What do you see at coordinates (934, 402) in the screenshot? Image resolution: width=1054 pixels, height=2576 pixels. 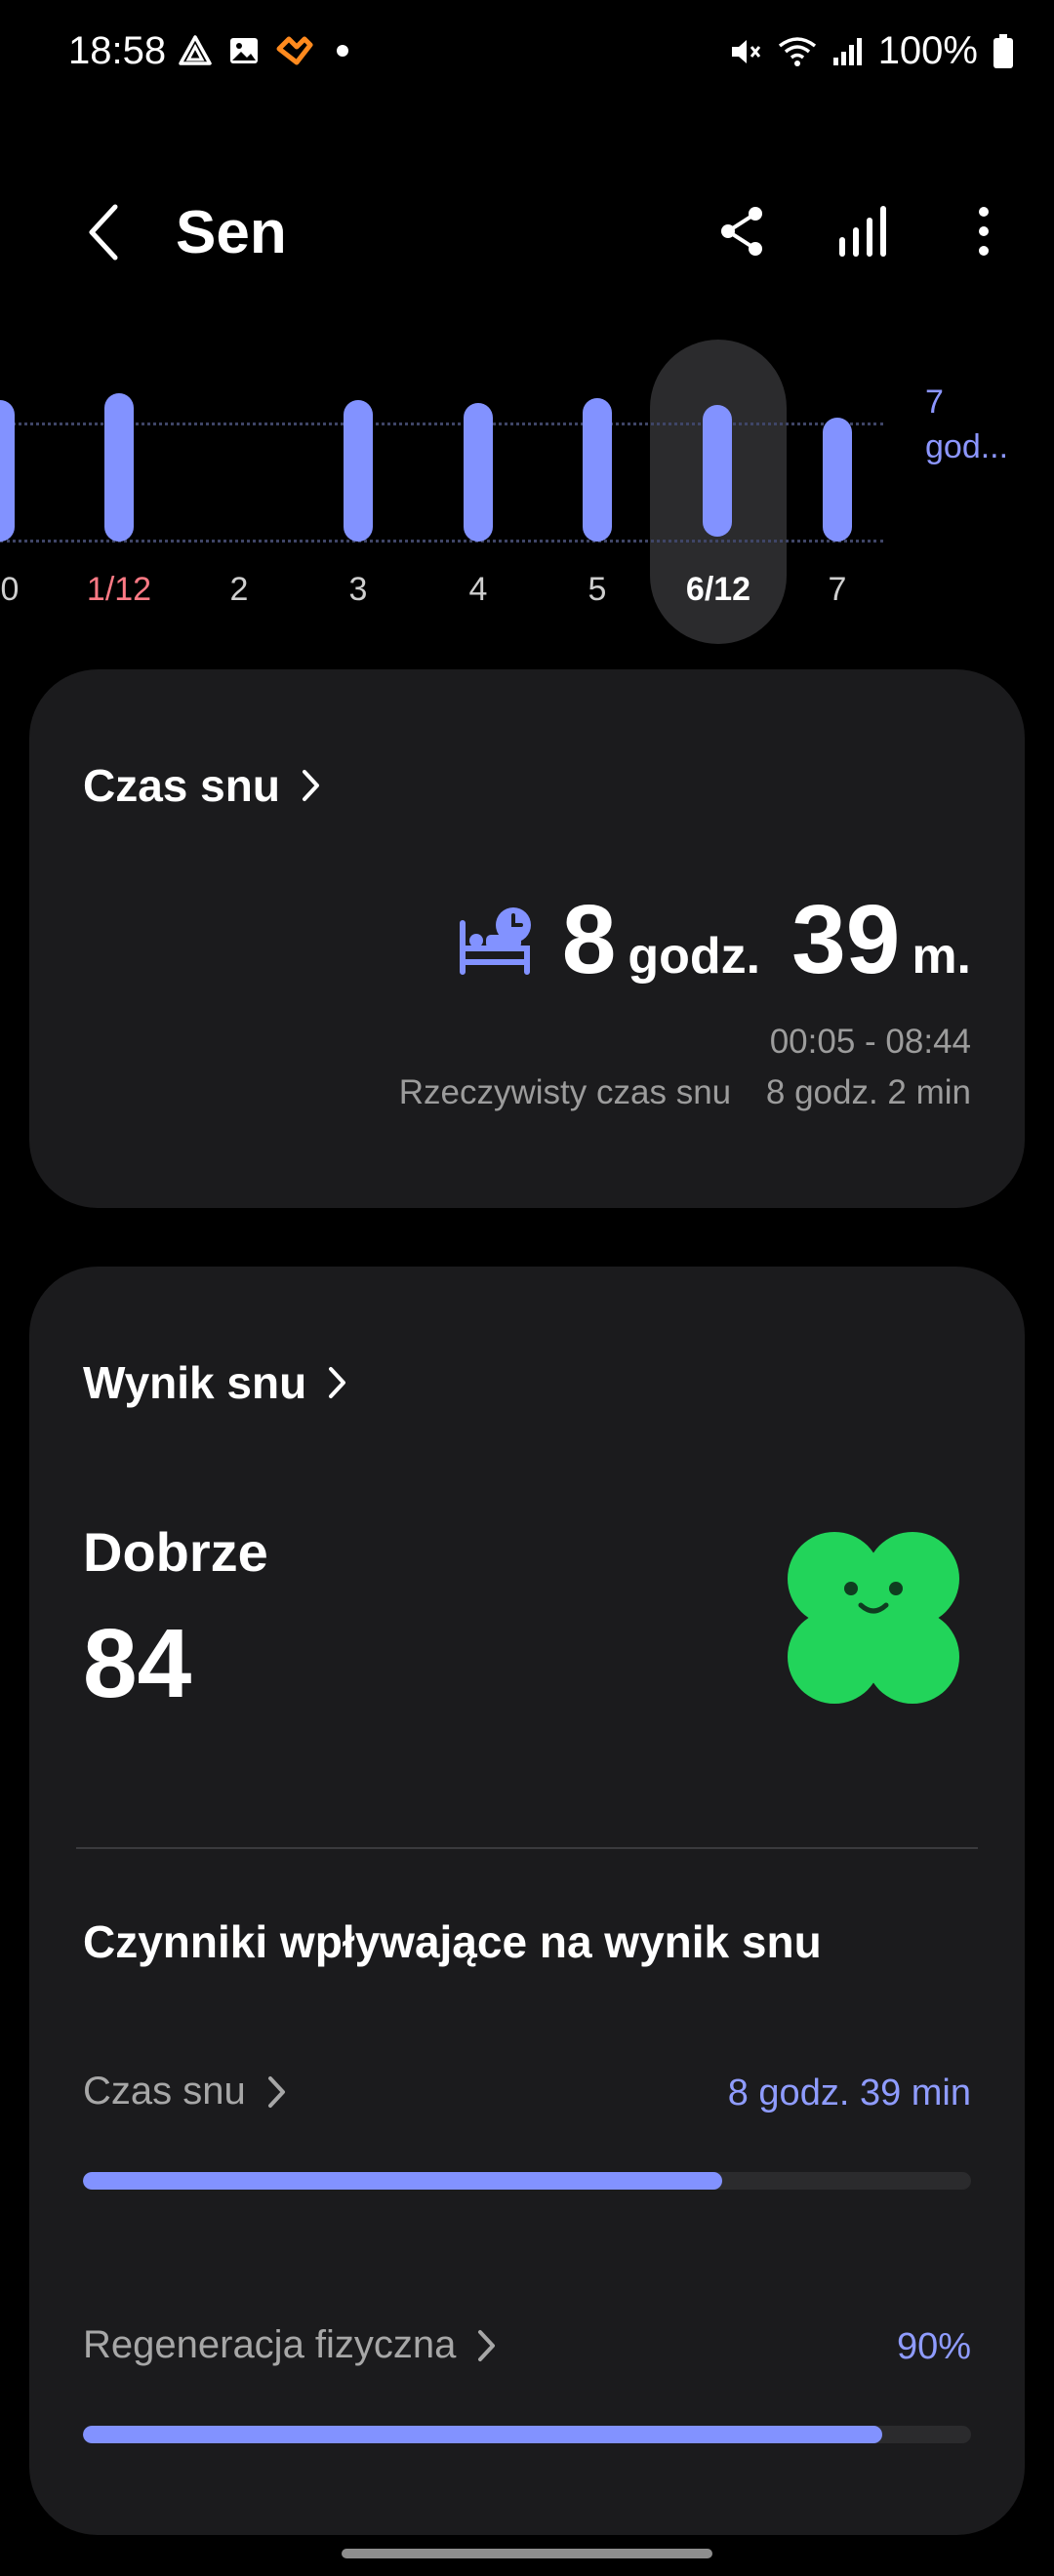 I see `sleep-goal-value: 7` at bounding box center [934, 402].